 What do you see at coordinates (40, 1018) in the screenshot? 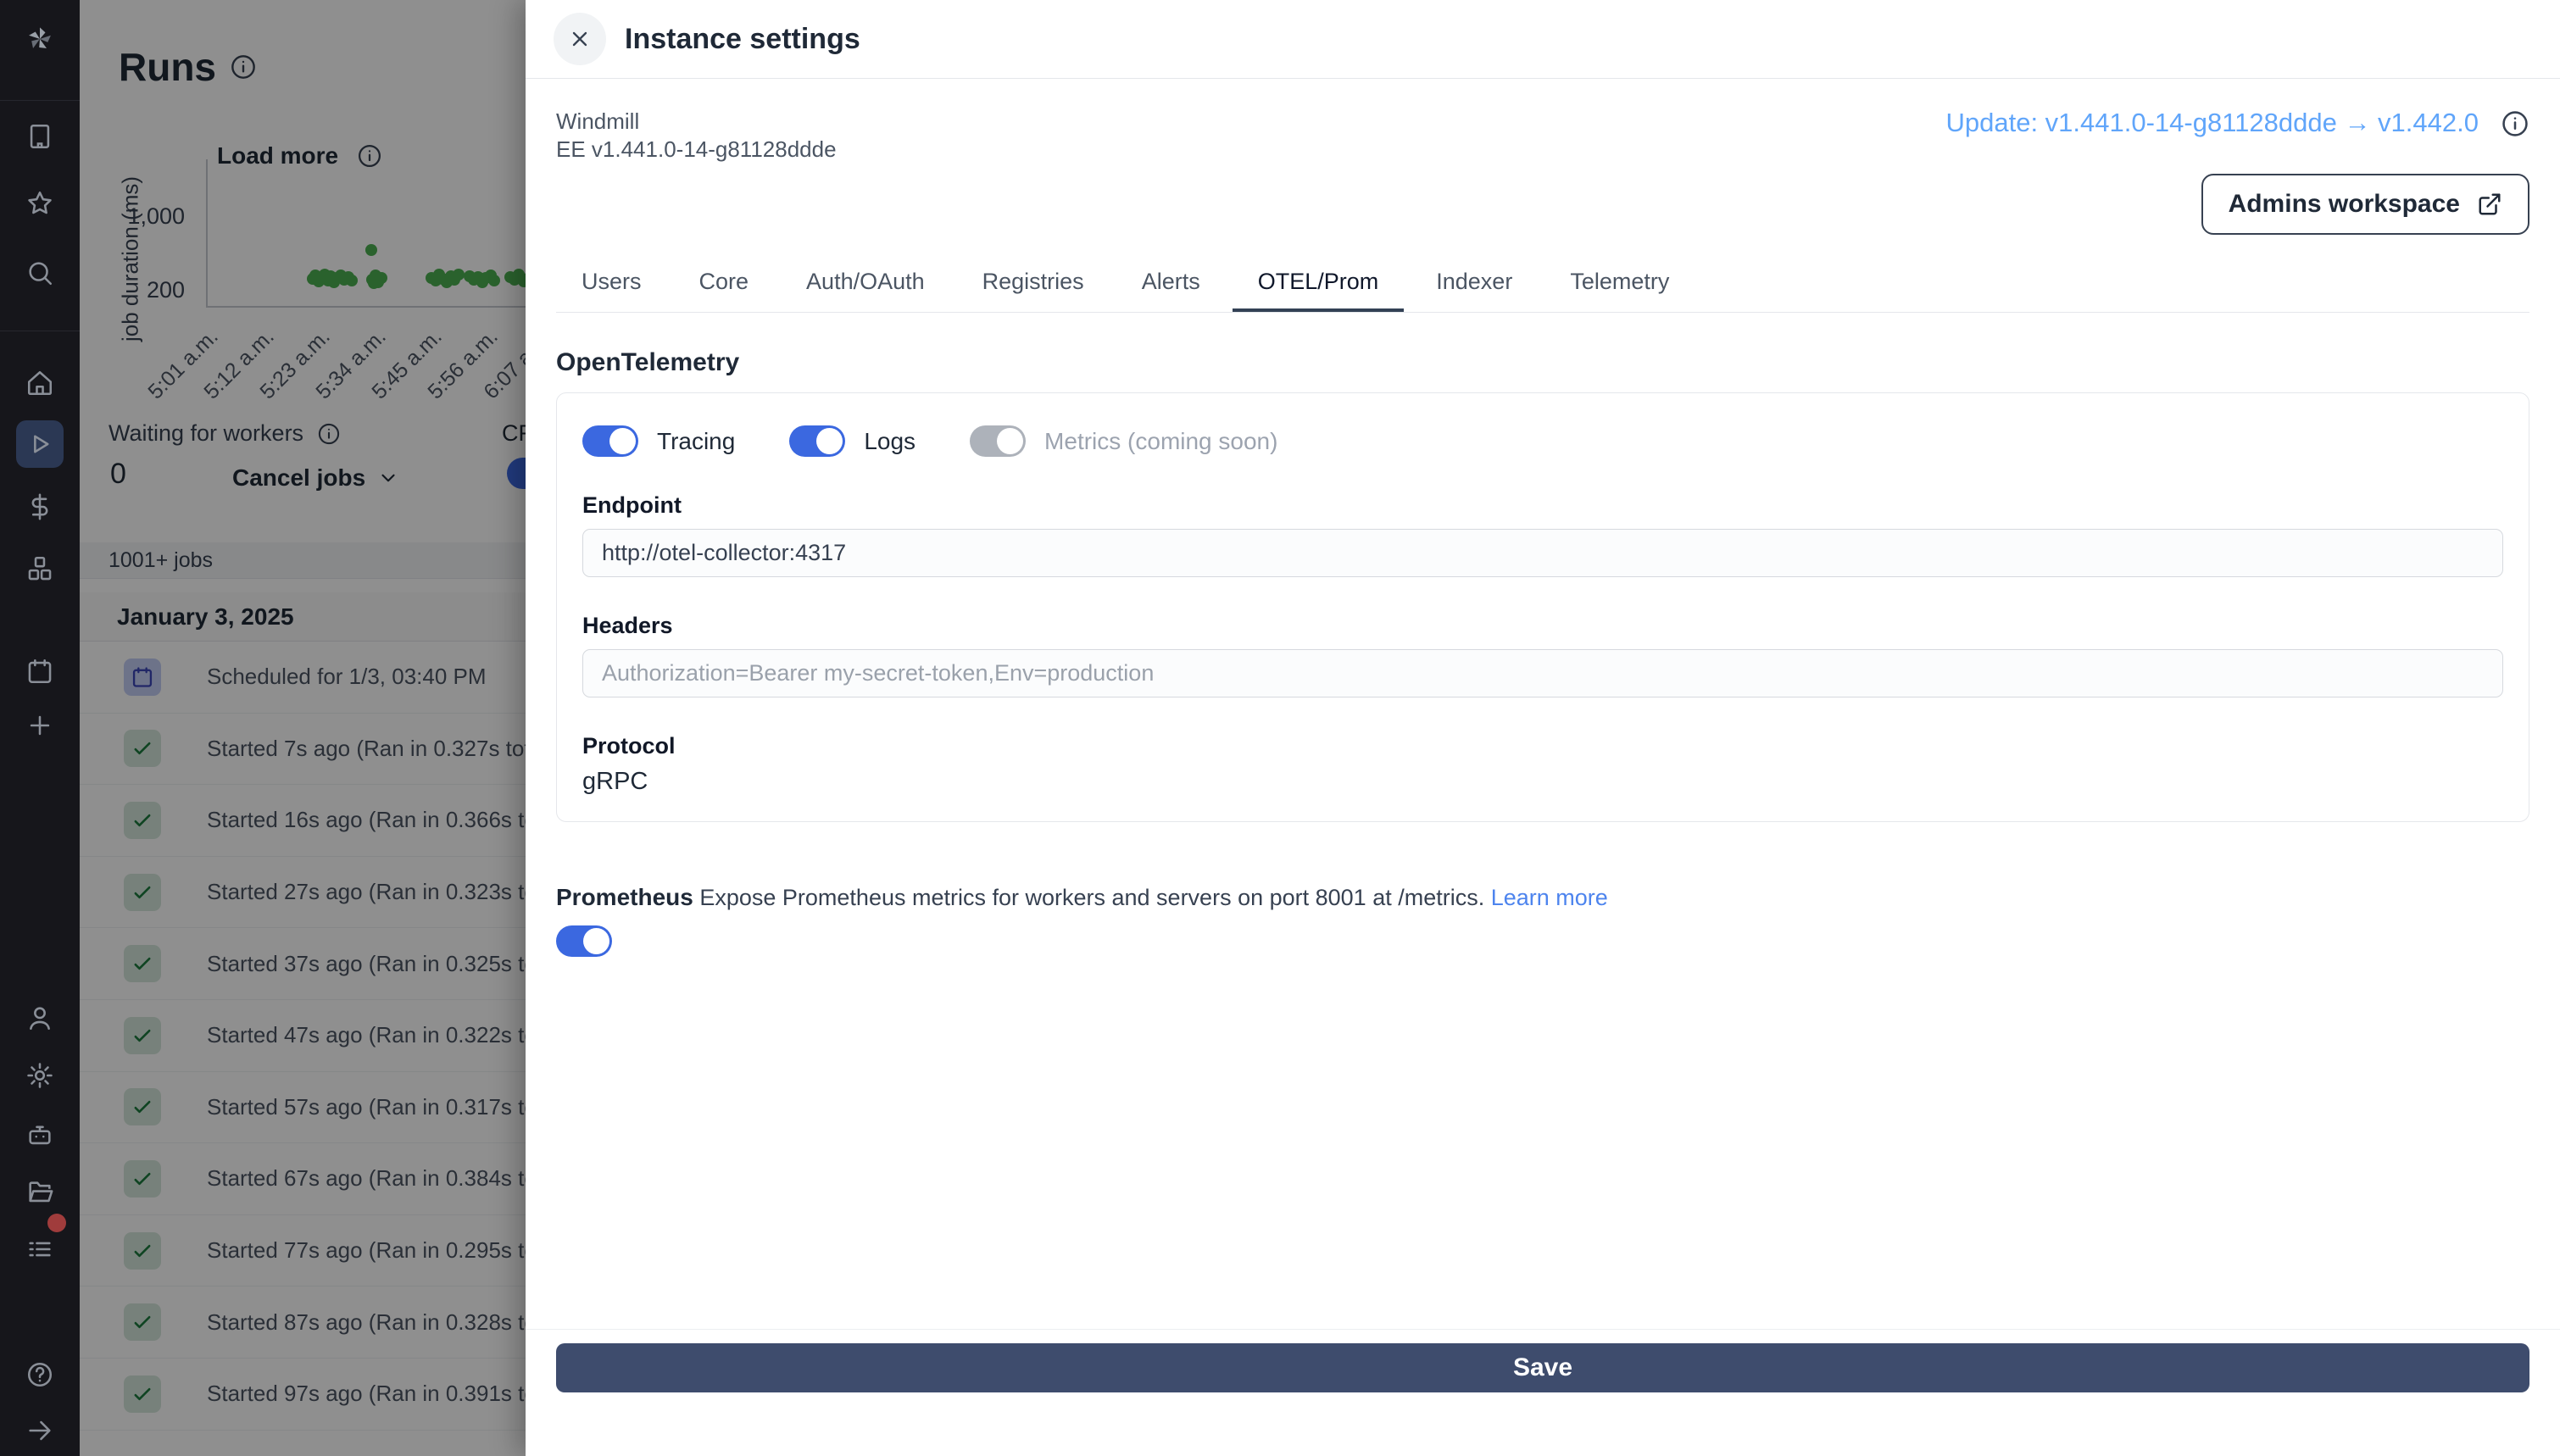
I see `user-icon` at bounding box center [40, 1018].